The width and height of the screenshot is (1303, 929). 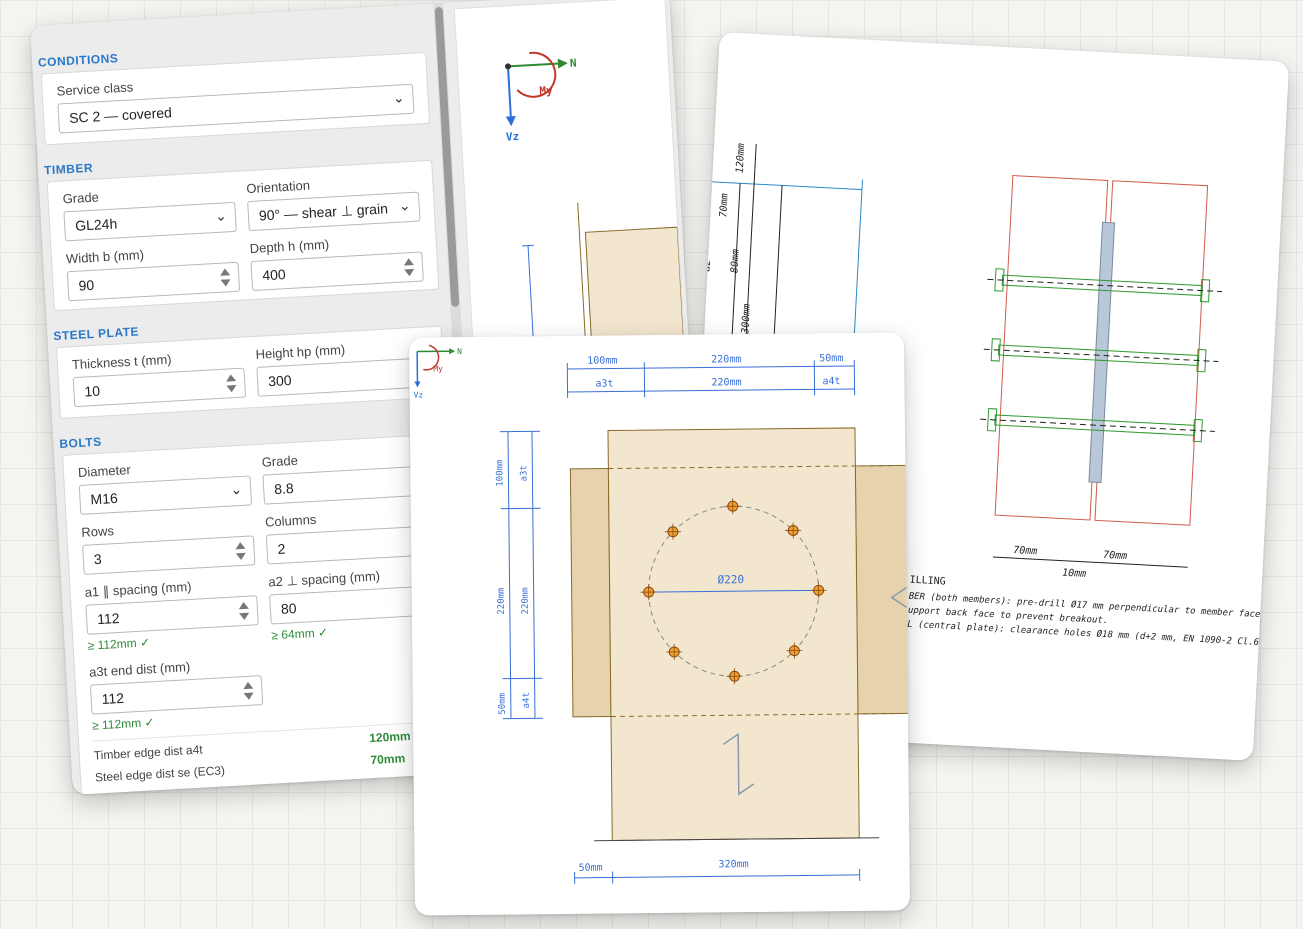 What do you see at coordinates (81, 198) in the screenshot?
I see `timber-grade-label: Grade` at bounding box center [81, 198].